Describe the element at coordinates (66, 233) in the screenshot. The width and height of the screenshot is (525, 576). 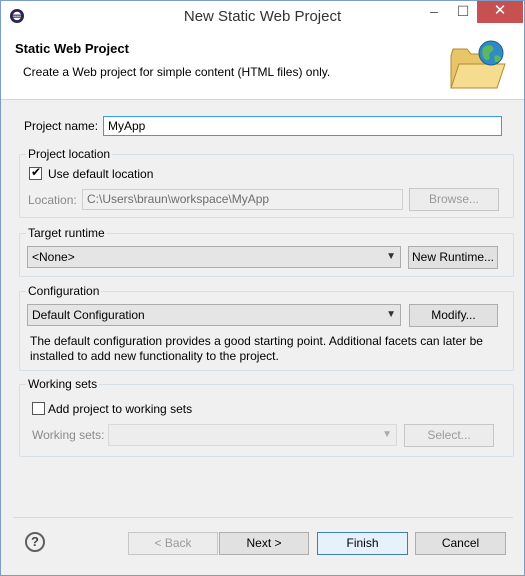
I see `target-runtime-title: Target runtime` at that location.